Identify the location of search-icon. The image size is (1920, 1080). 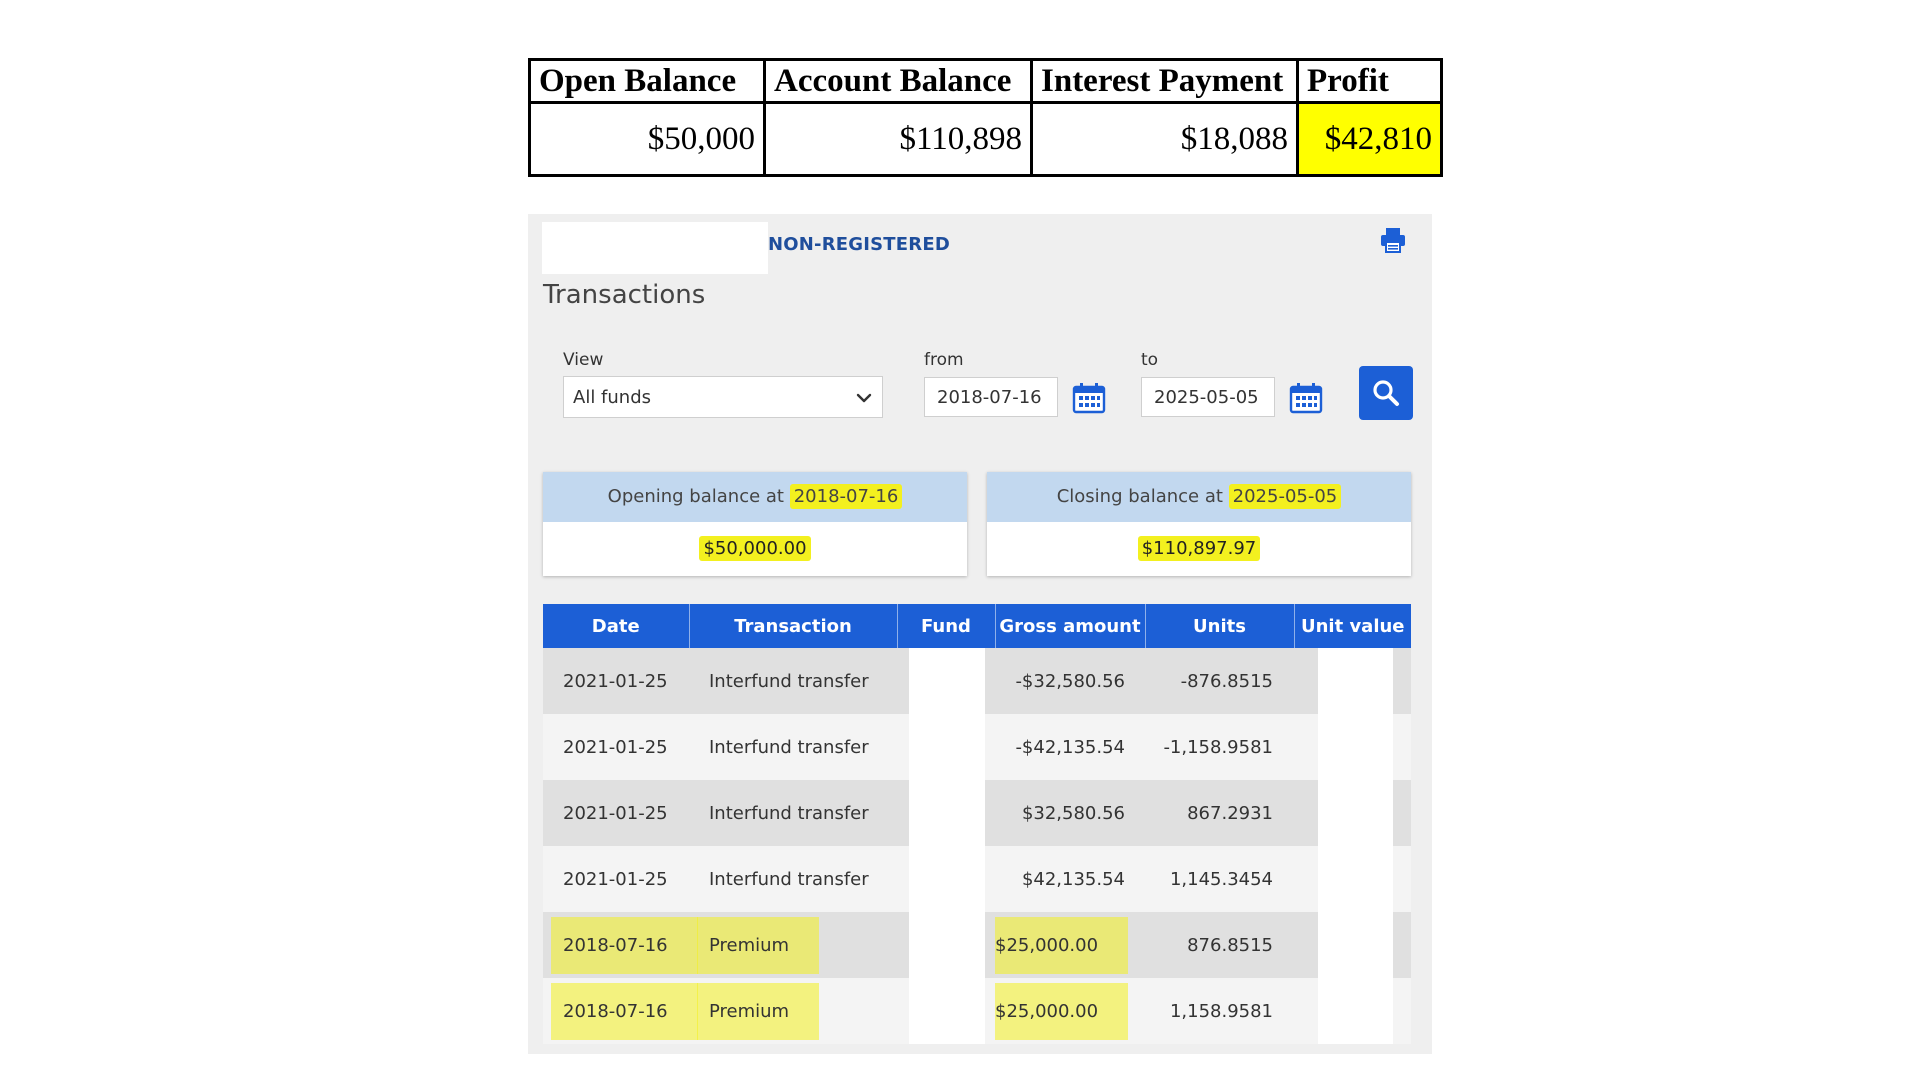
(1386, 393).